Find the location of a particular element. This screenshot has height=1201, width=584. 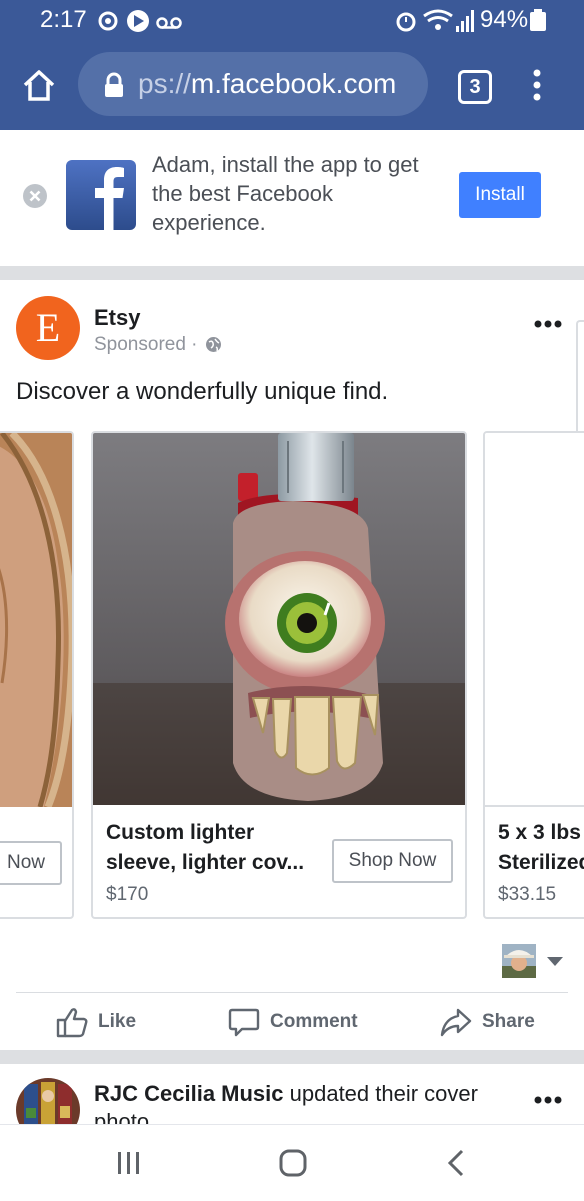

actions-divider is located at coordinates (292, 992).